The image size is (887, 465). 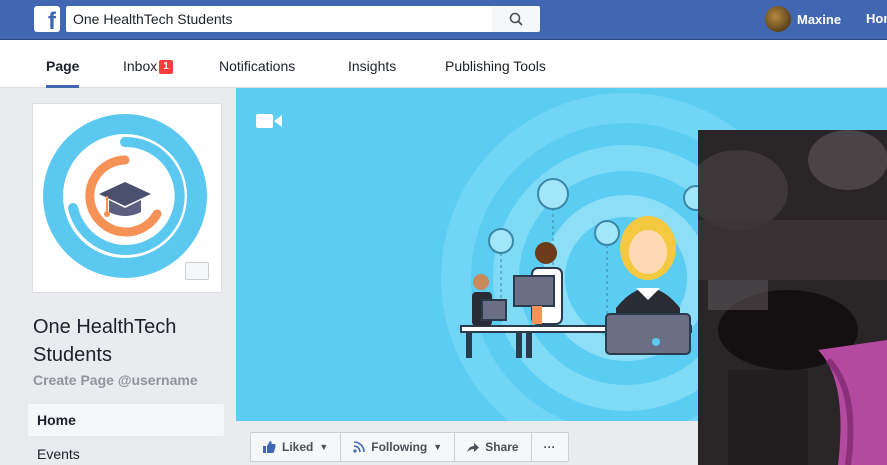 I want to click on share-arrow-icon, so click(x=473, y=447).